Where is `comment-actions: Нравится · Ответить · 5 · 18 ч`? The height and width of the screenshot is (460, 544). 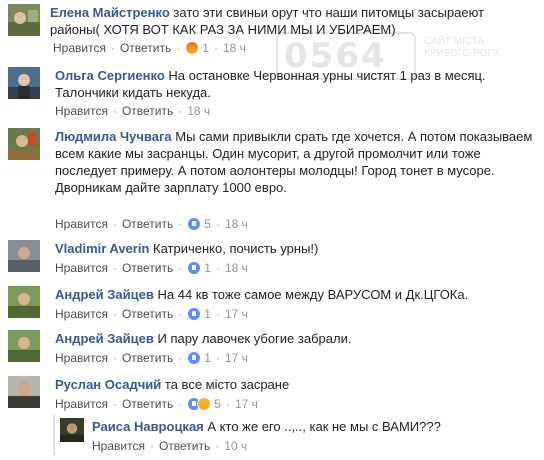
comment-actions: Нравится · Ответить · 5 · 18 ч is located at coordinates (151, 224).